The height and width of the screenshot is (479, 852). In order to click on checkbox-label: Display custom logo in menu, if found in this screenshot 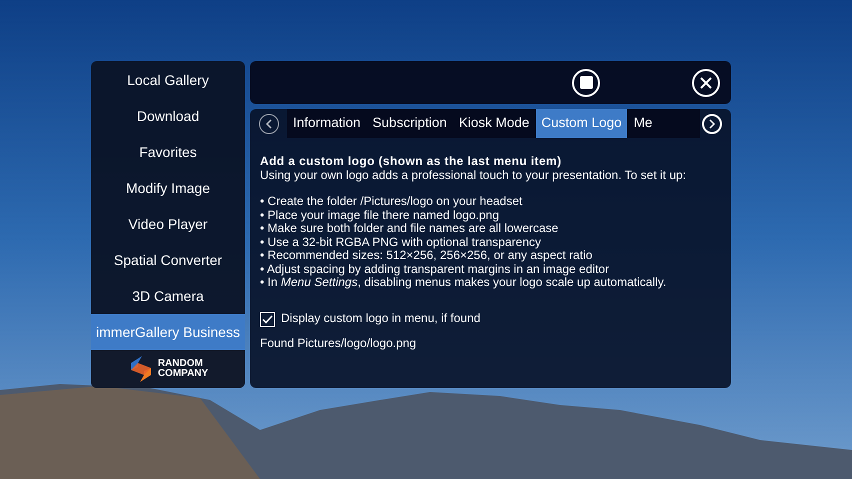, I will do `click(380, 319)`.